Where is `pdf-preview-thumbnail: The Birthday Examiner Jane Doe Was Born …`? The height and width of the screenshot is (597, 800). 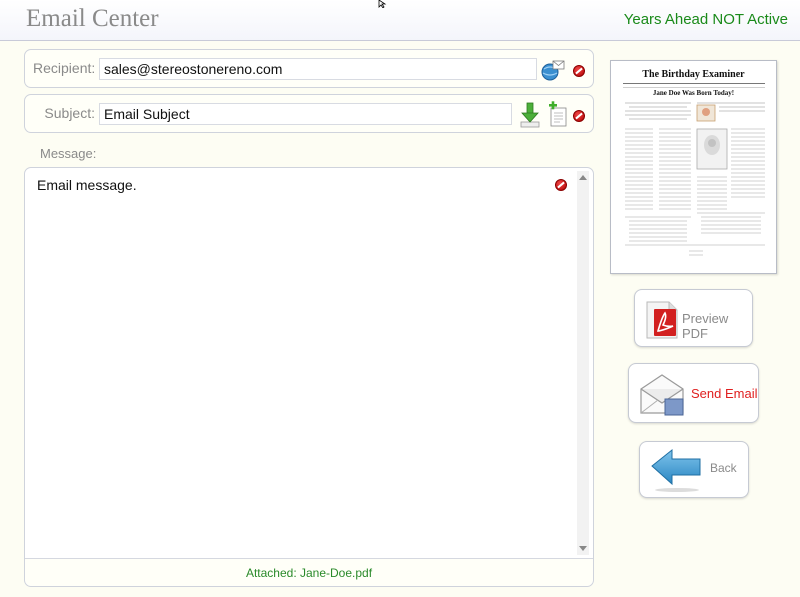 pdf-preview-thumbnail: The Birthday Examiner Jane Doe Was Born … is located at coordinates (693, 167).